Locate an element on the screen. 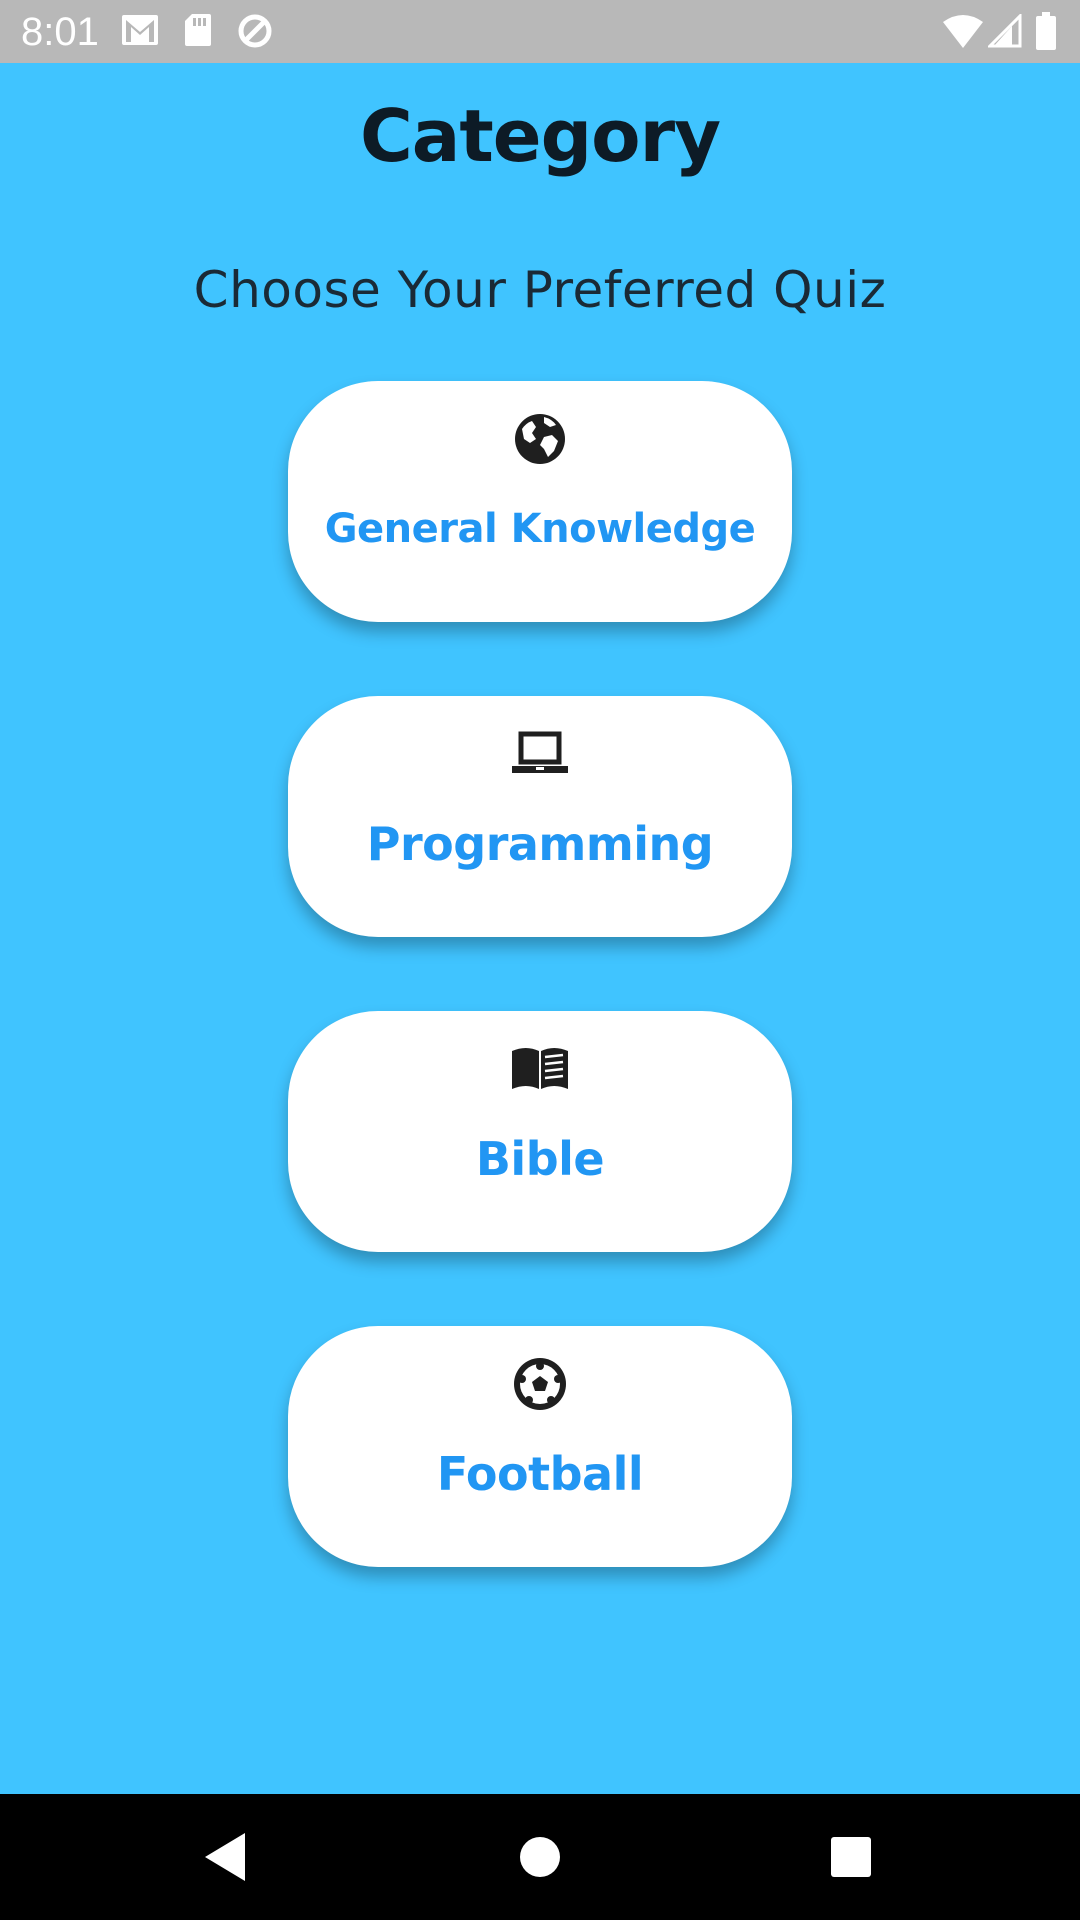 The height and width of the screenshot is (1920, 1080). signal-icon is located at coordinates (1005, 31).